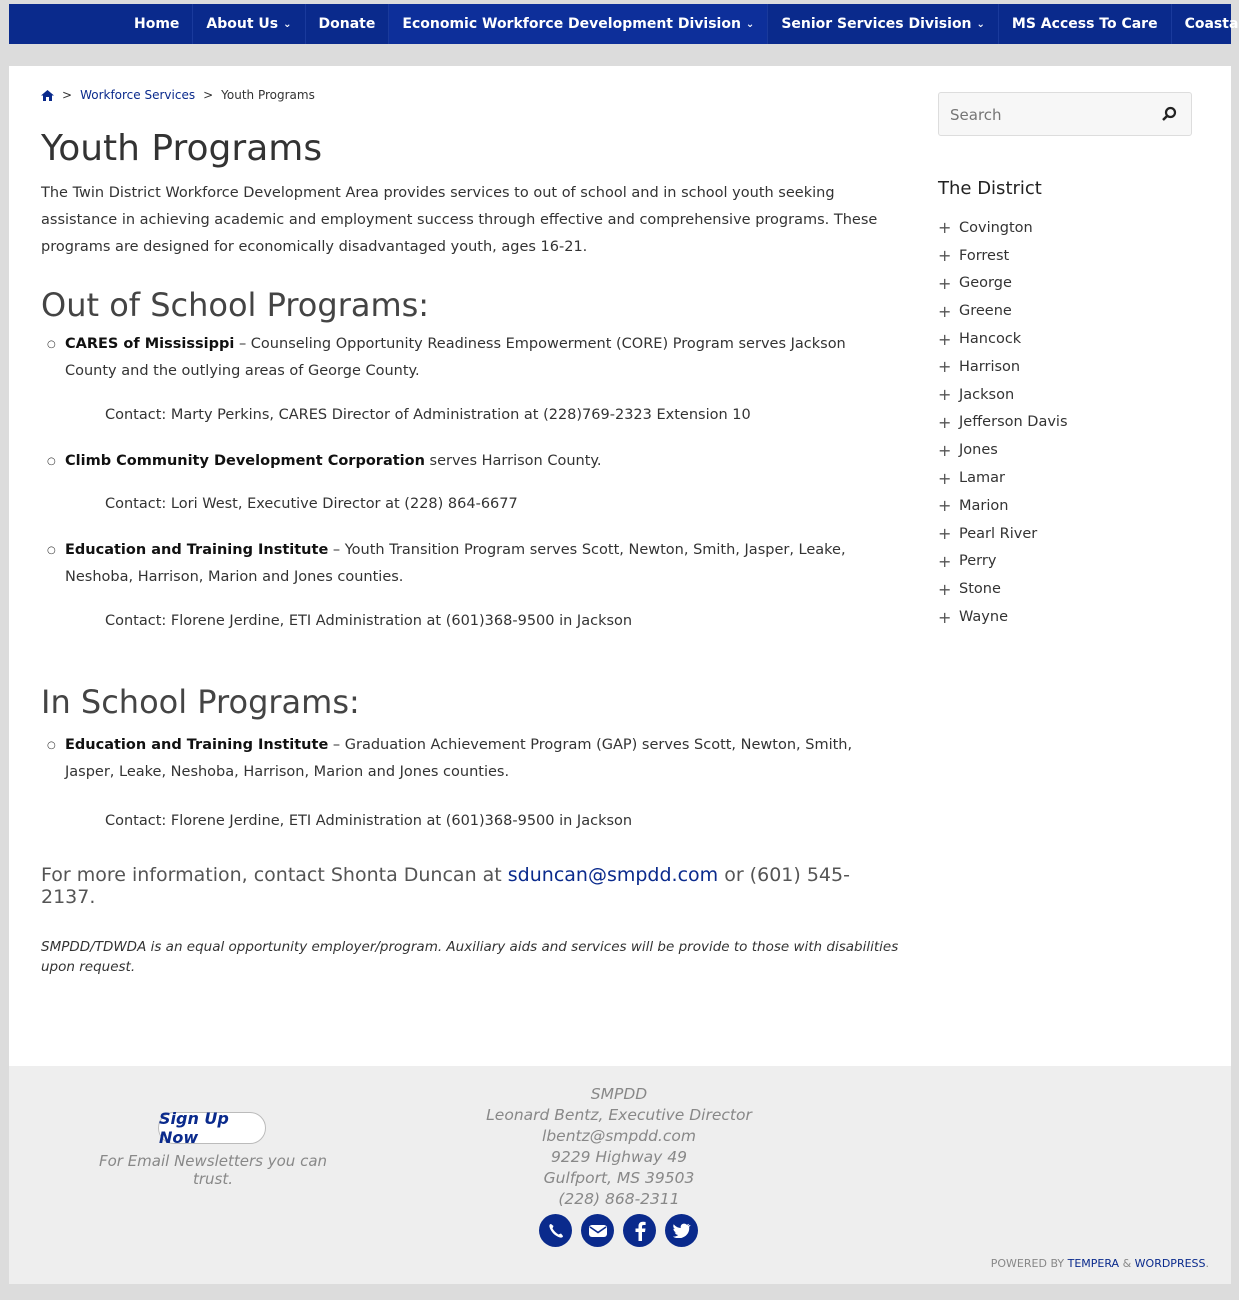 Image resolution: width=1239 pixels, height=1300 pixels. What do you see at coordinates (213, 1170) in the screenshot?
I see `newsletter-note: For Email Newsletters you can trust.` at bounding box center [213, 1170].